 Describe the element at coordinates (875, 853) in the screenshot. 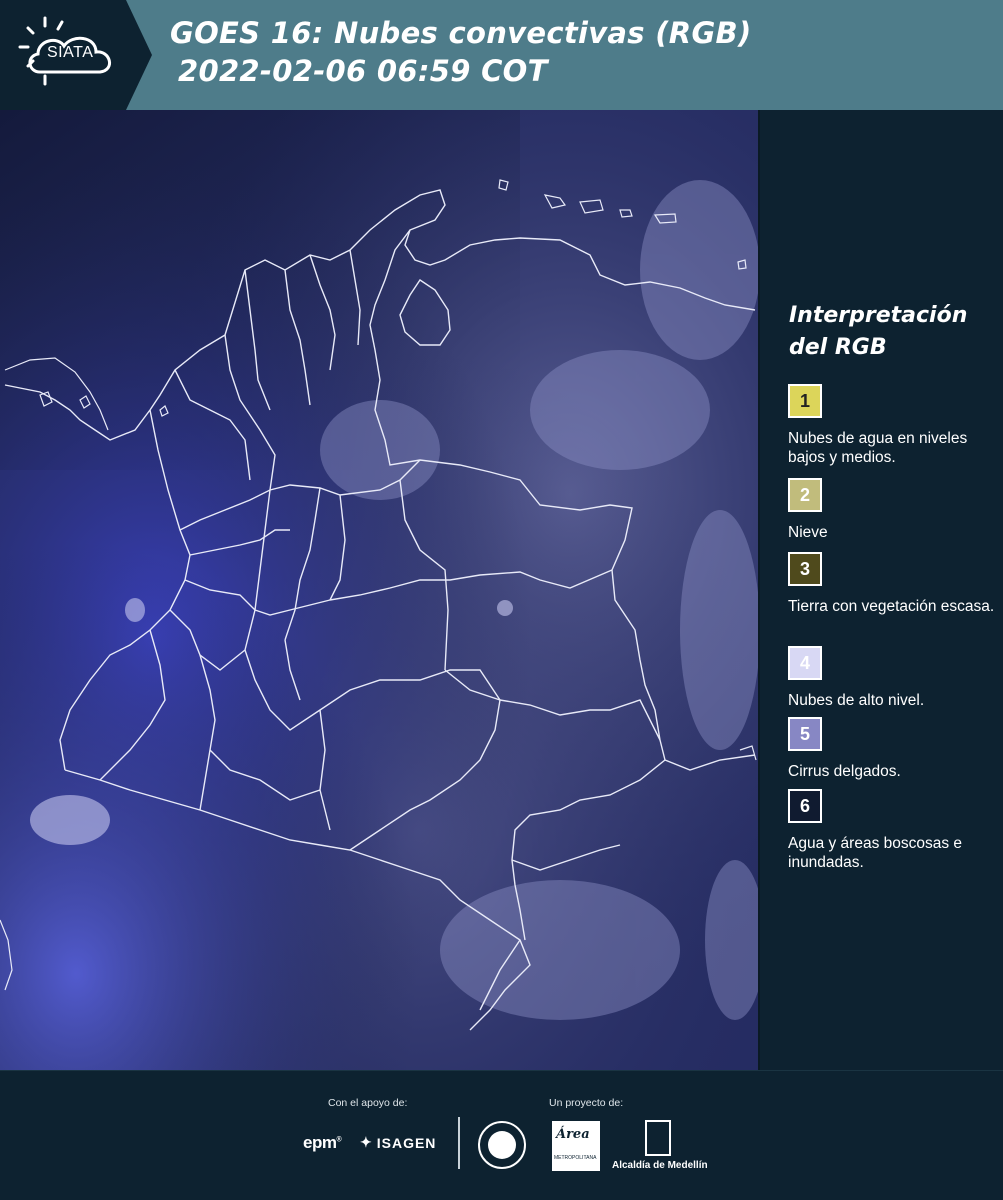

I see `legend-label-6: Agua y áreas boscosas e inundadas.` at that location.